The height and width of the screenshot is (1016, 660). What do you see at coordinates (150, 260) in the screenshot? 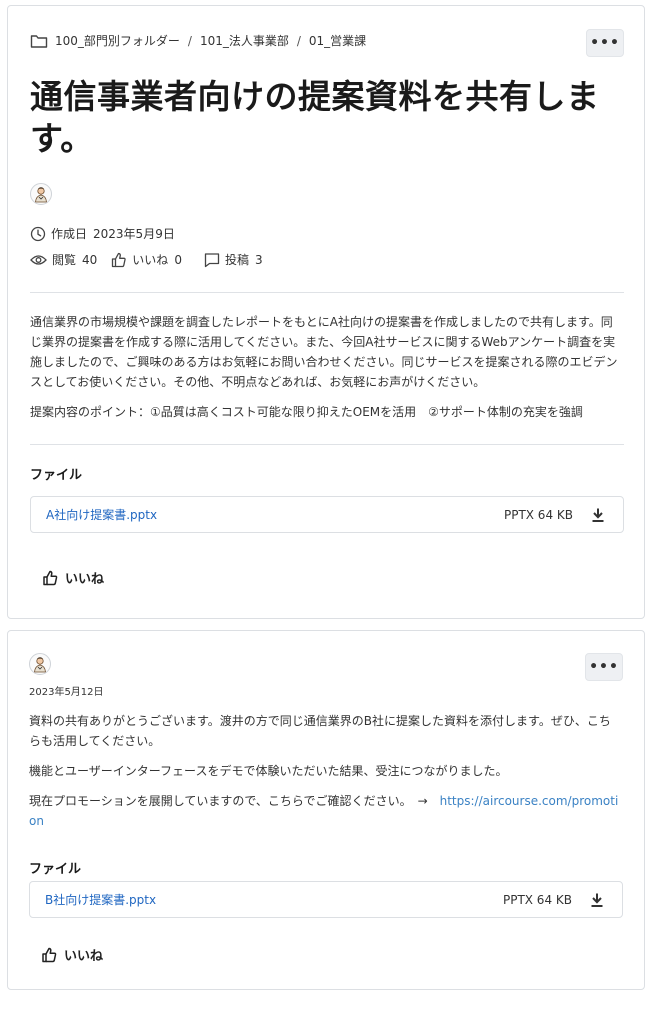
I see `likes-label: いいね` at bounding box center [150, 260].